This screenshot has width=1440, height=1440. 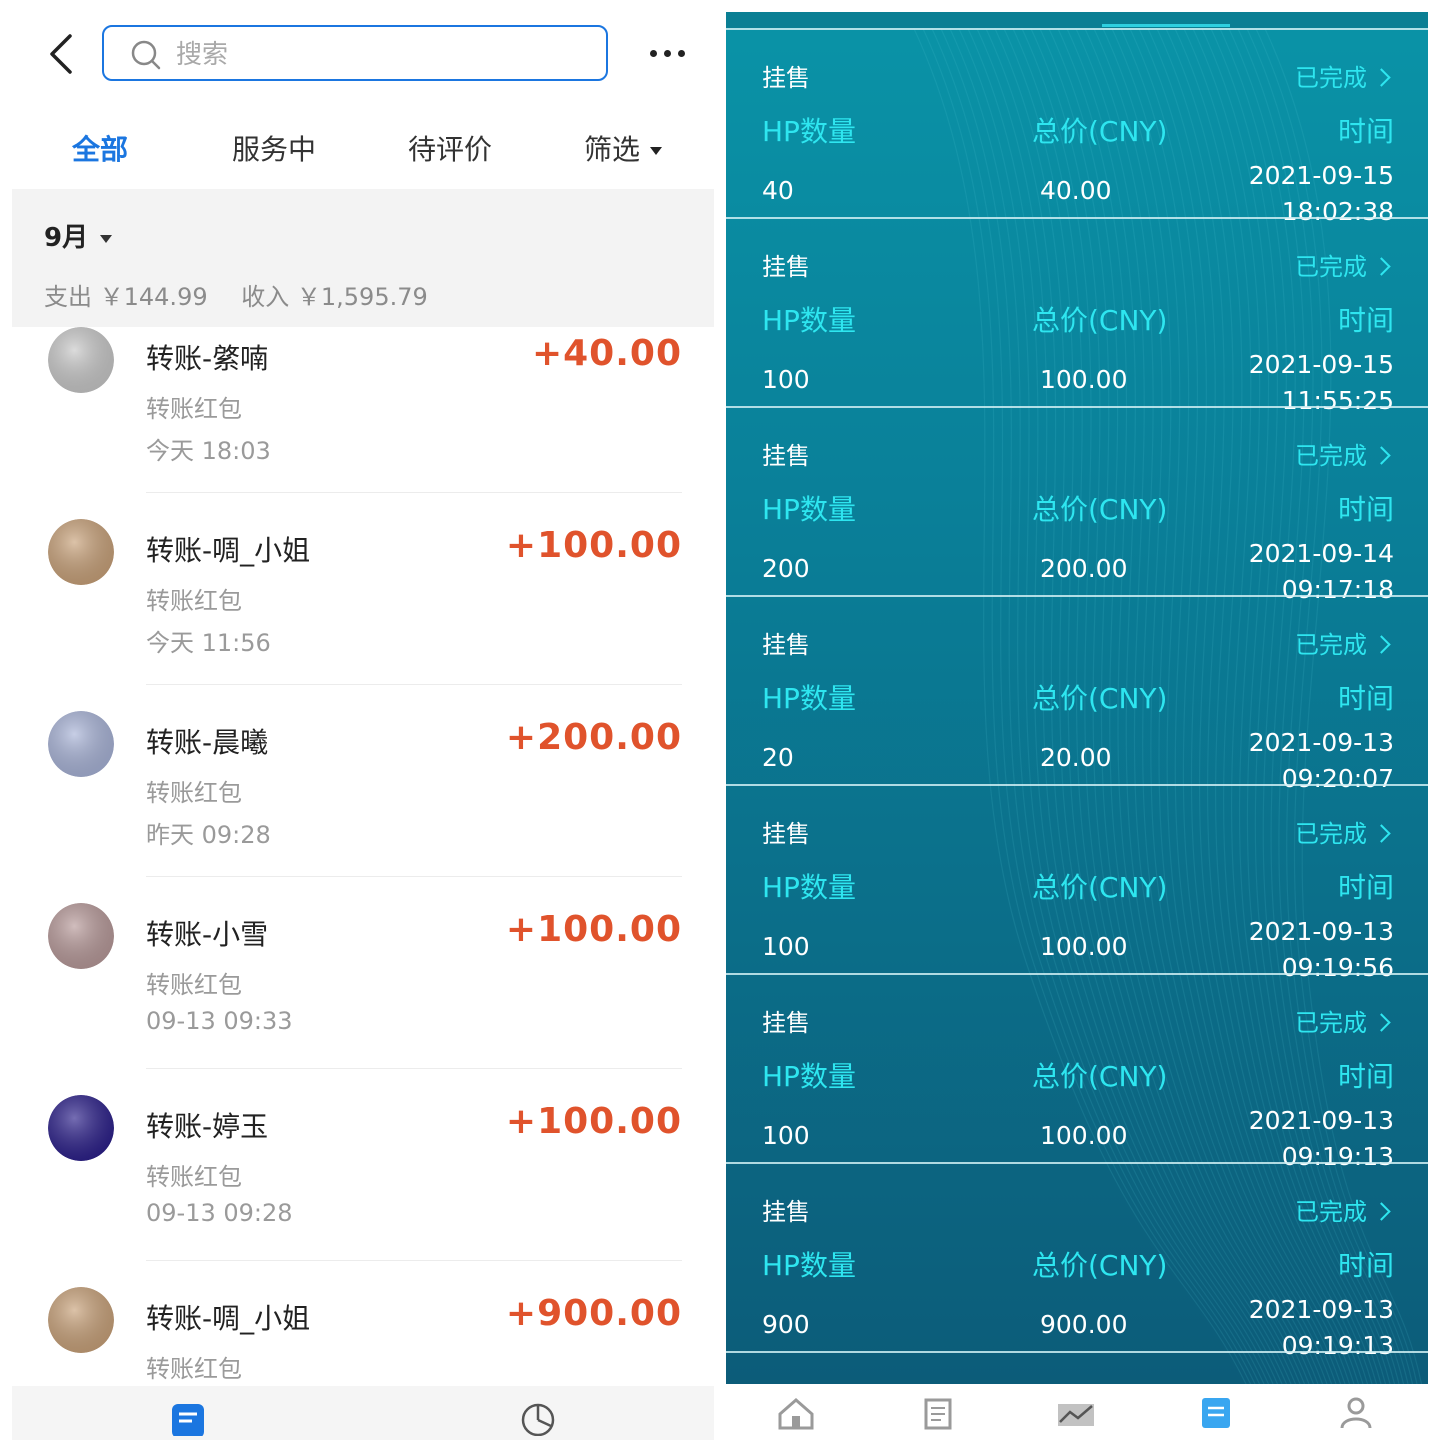 I want to click on transaction-type: 转账红包, so click(x=194, y=793).